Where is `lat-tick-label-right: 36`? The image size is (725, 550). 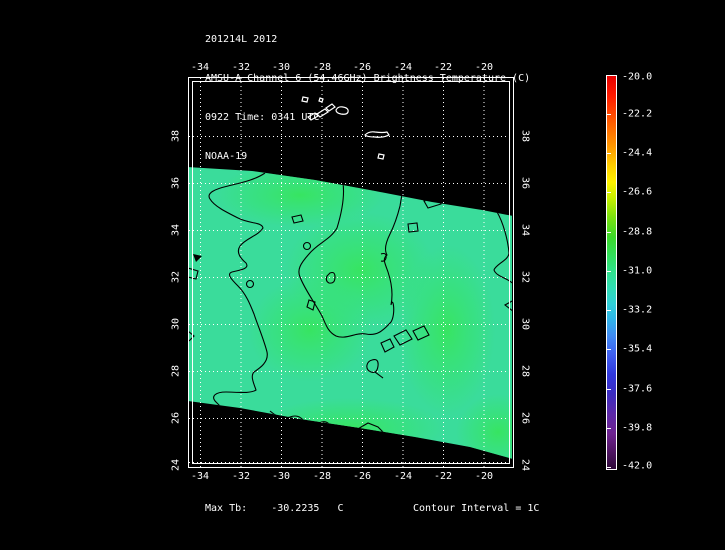
lat-tick-label-right: 36 is located at coordinates (525, 183).